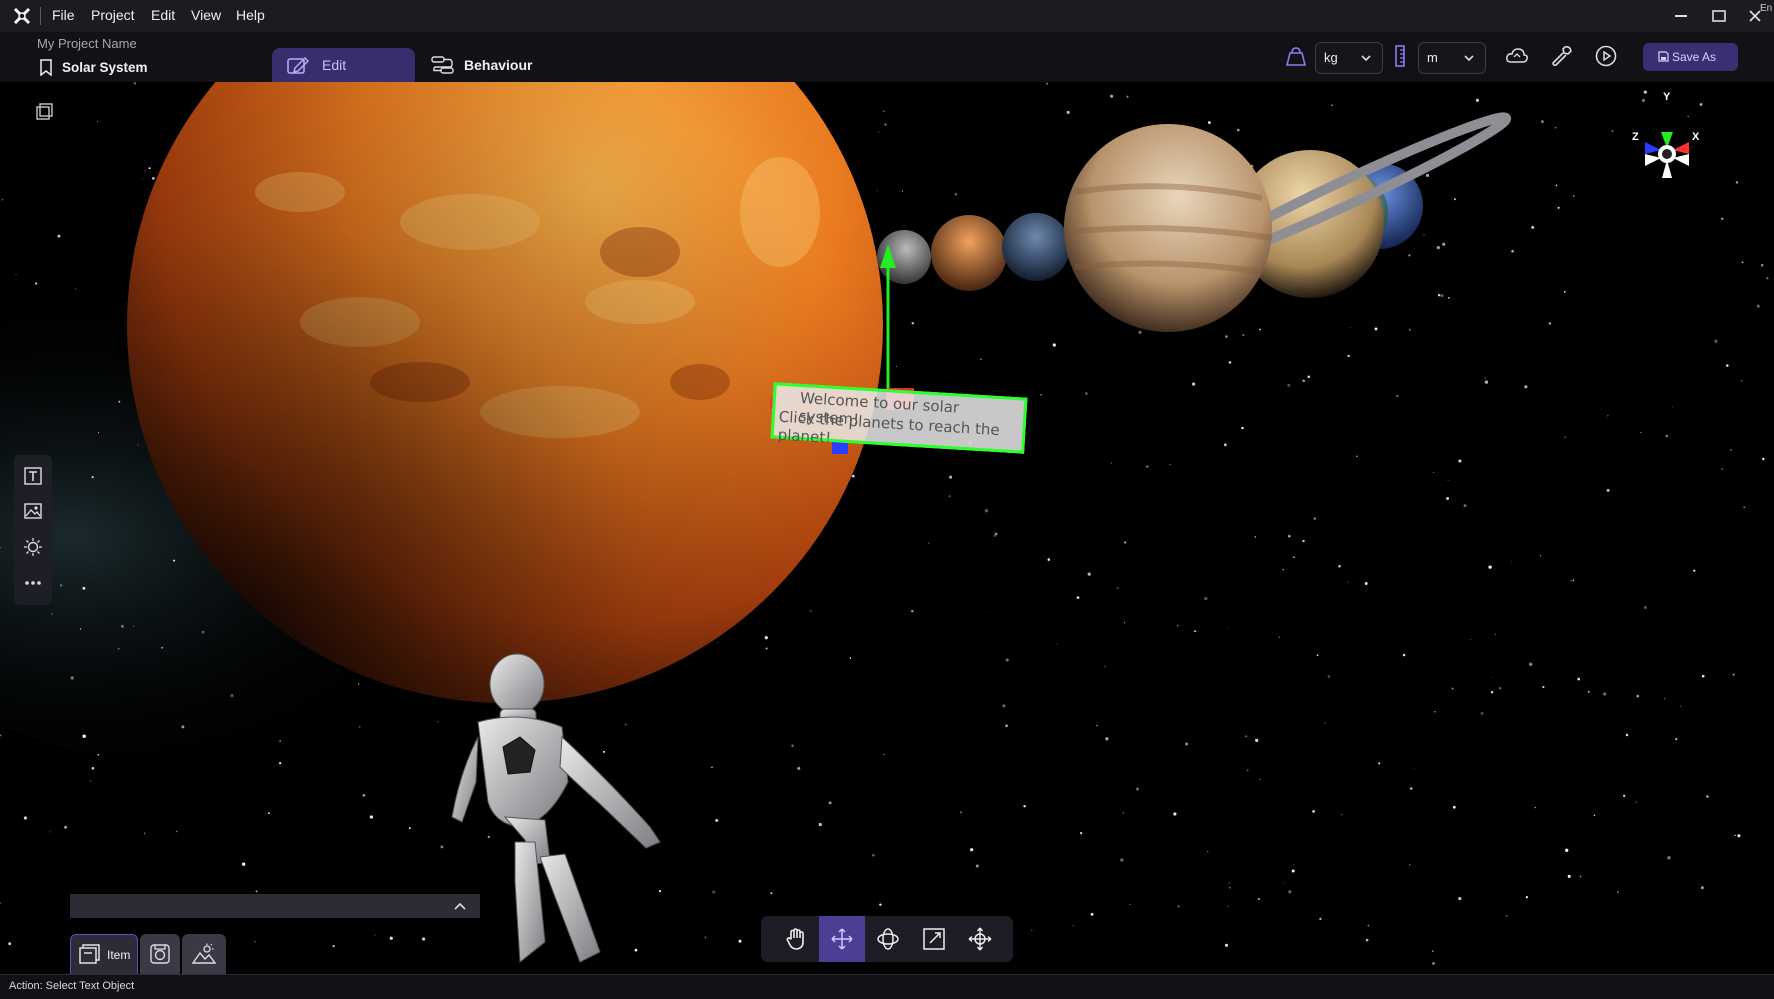  What do you see at coordinates (980, 939) in the screenshot?
I see `transform-all-tool-button` at bounding box center [980, 939].